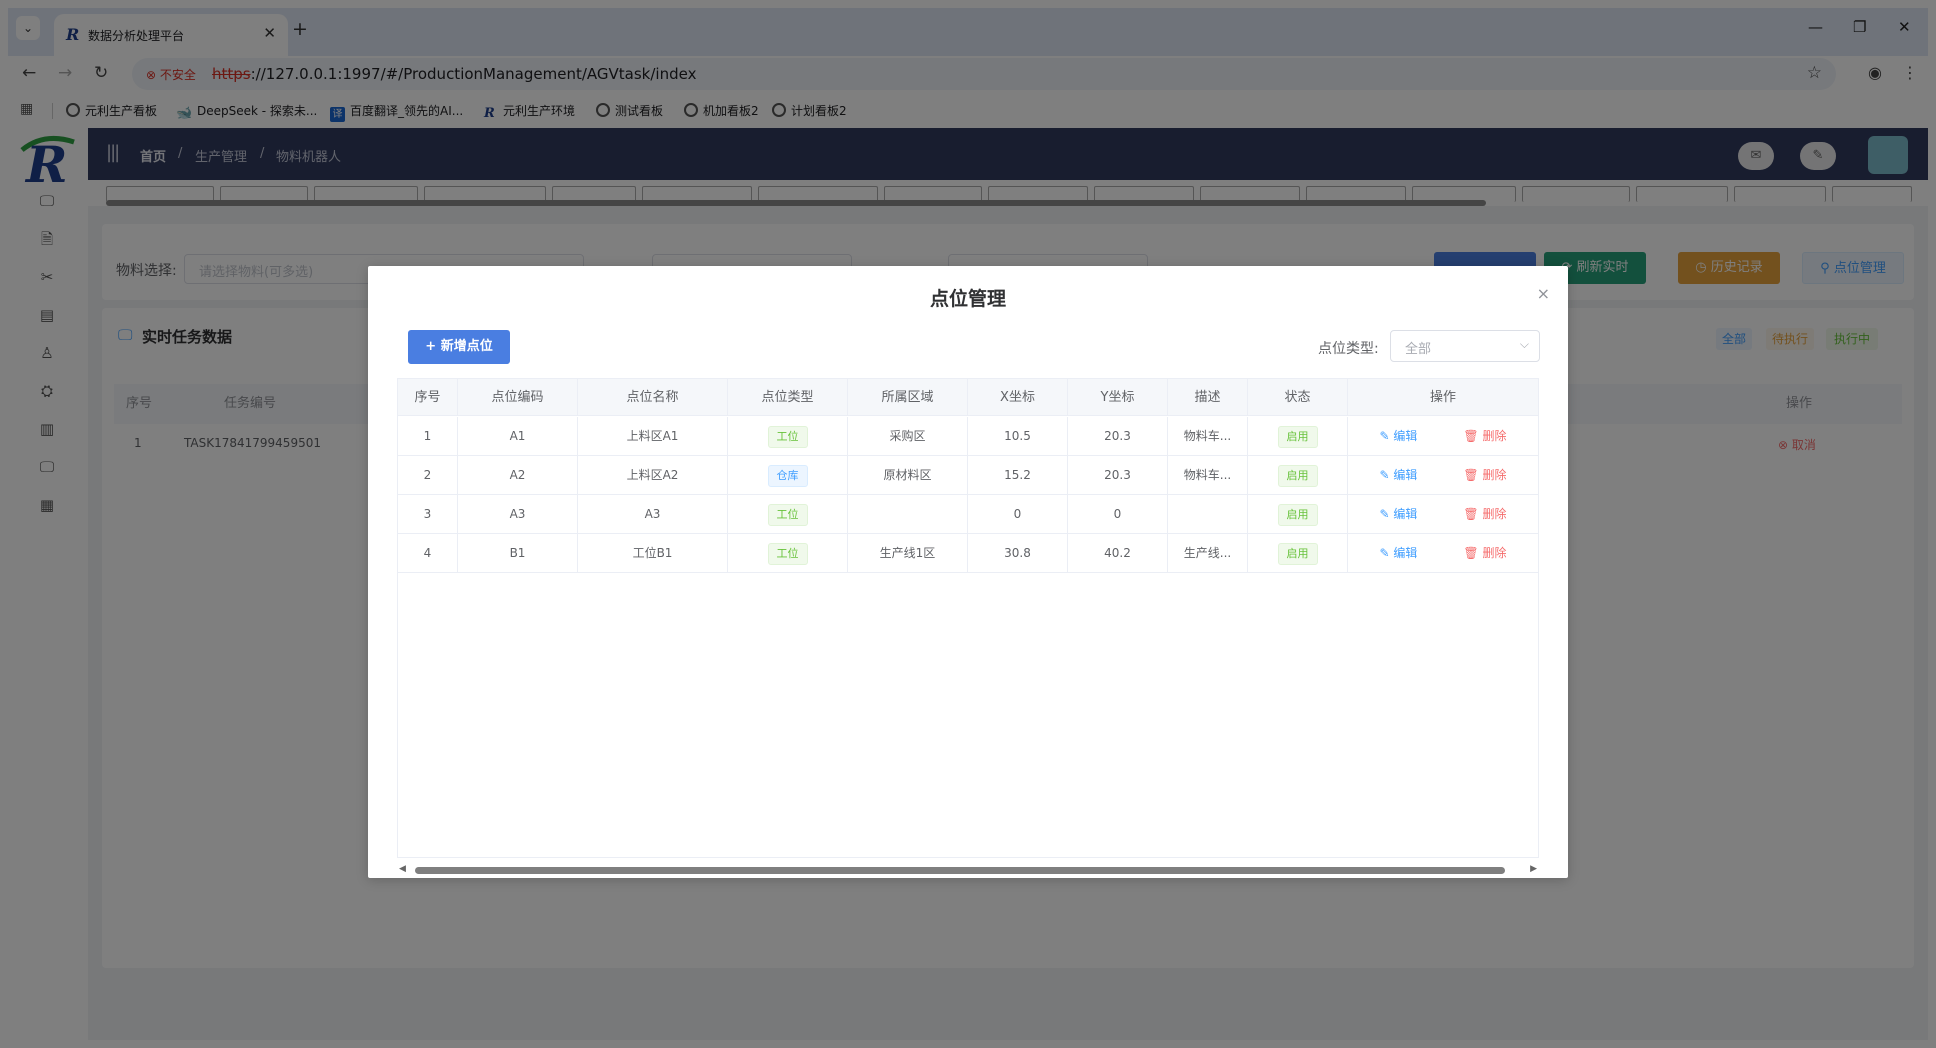 This screenshot has height=1048, width=1936. I want to click on point-type-value: 全部, so click(1418, 349).